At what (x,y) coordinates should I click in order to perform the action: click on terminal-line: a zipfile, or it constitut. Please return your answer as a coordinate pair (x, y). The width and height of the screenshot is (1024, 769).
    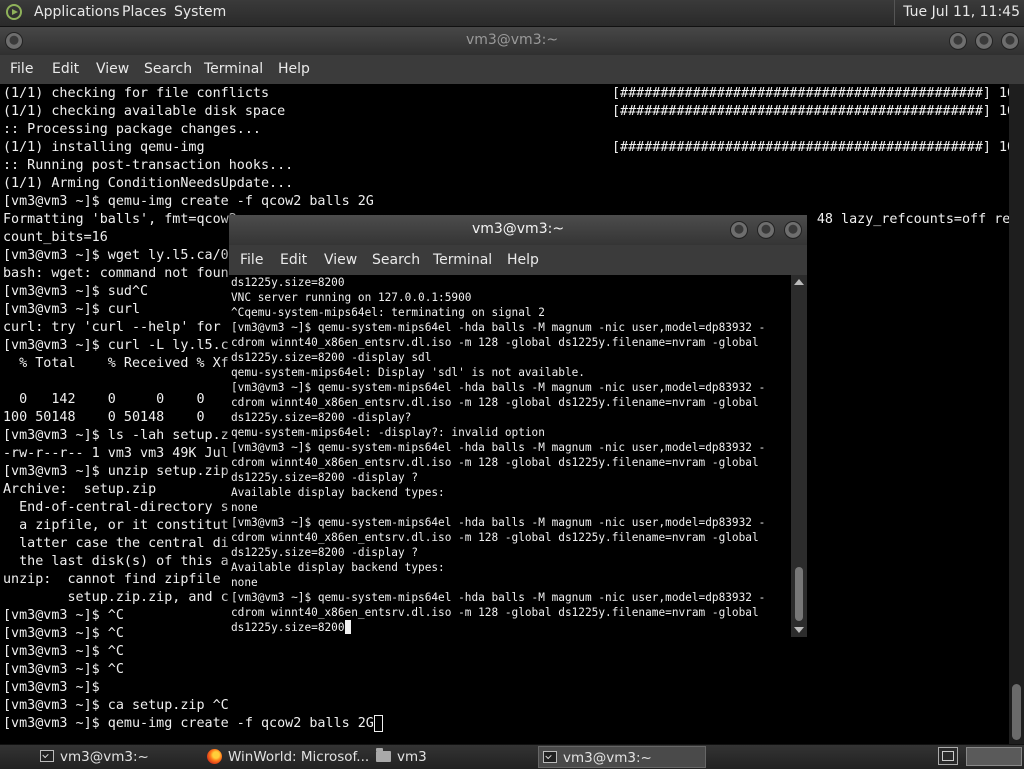
    Looking at the image, I should click on (116, 525).